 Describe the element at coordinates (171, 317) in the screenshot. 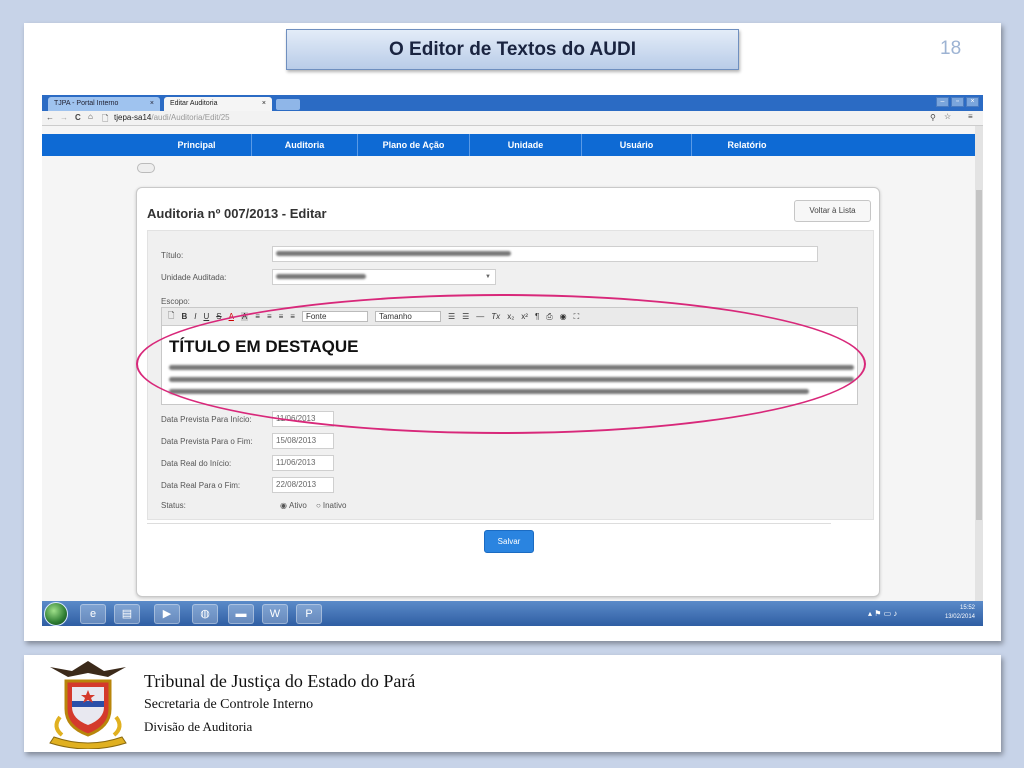

I see `source-icon: 🗋` at that location.